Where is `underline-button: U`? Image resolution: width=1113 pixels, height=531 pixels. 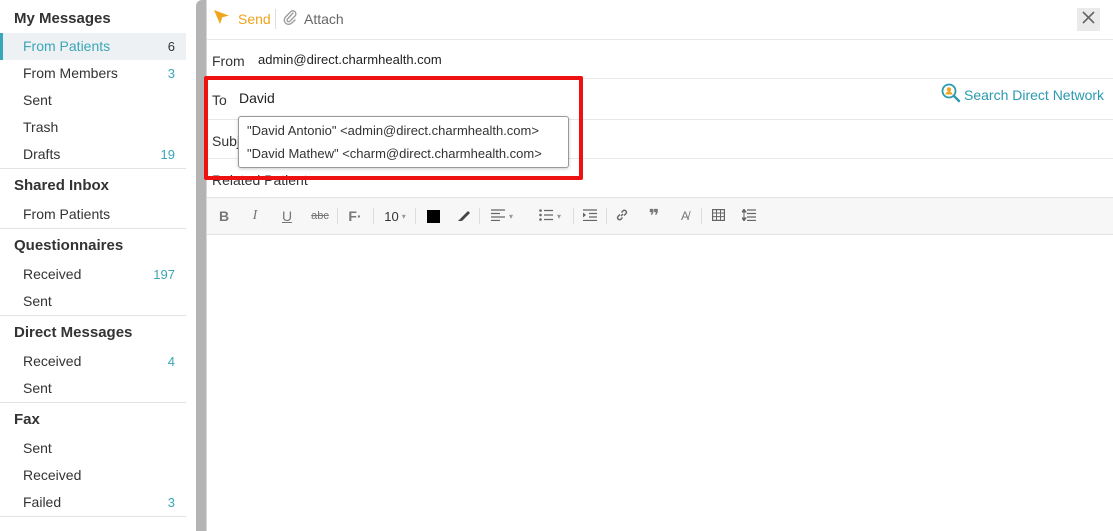 underline-button: U is located at coordinates (287, 216).